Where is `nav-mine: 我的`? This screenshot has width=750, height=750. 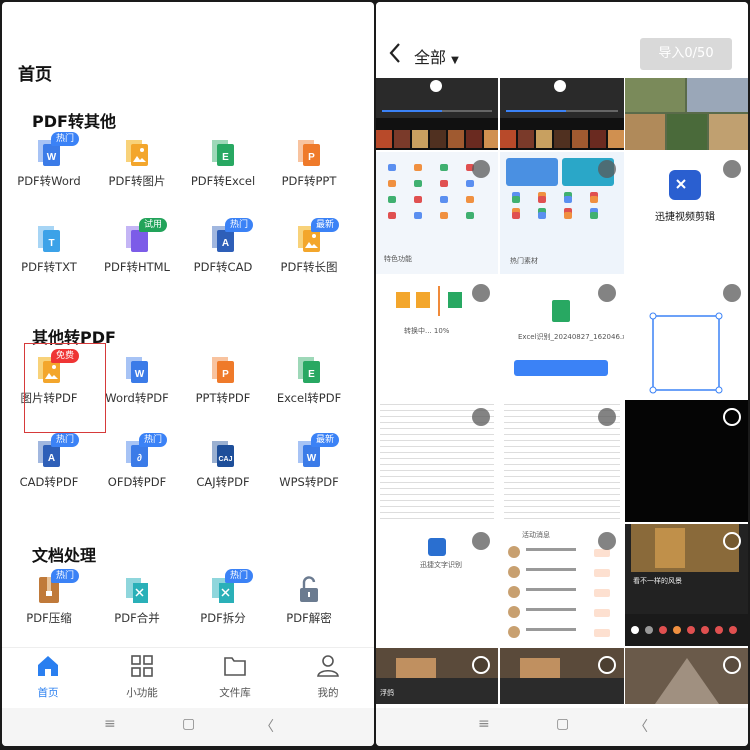 nav-mine: 我的 is located at coordinates (328, 677).